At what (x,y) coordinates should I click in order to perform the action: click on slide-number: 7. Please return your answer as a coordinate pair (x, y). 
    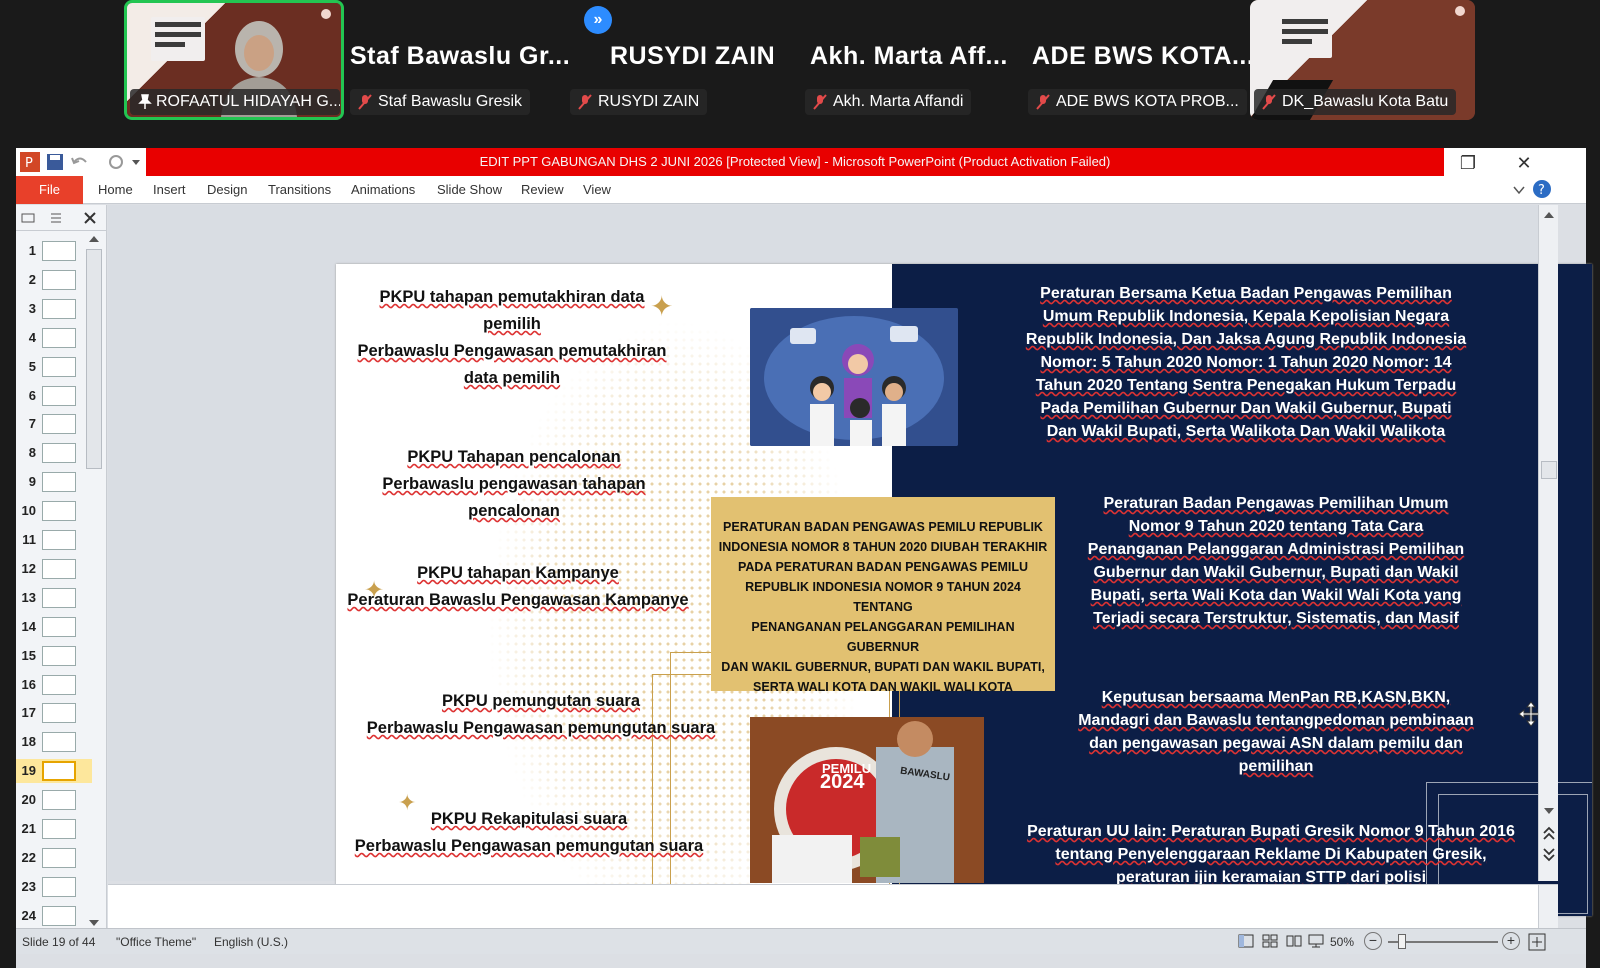
    Looking at the image, I should click on (32, 424).